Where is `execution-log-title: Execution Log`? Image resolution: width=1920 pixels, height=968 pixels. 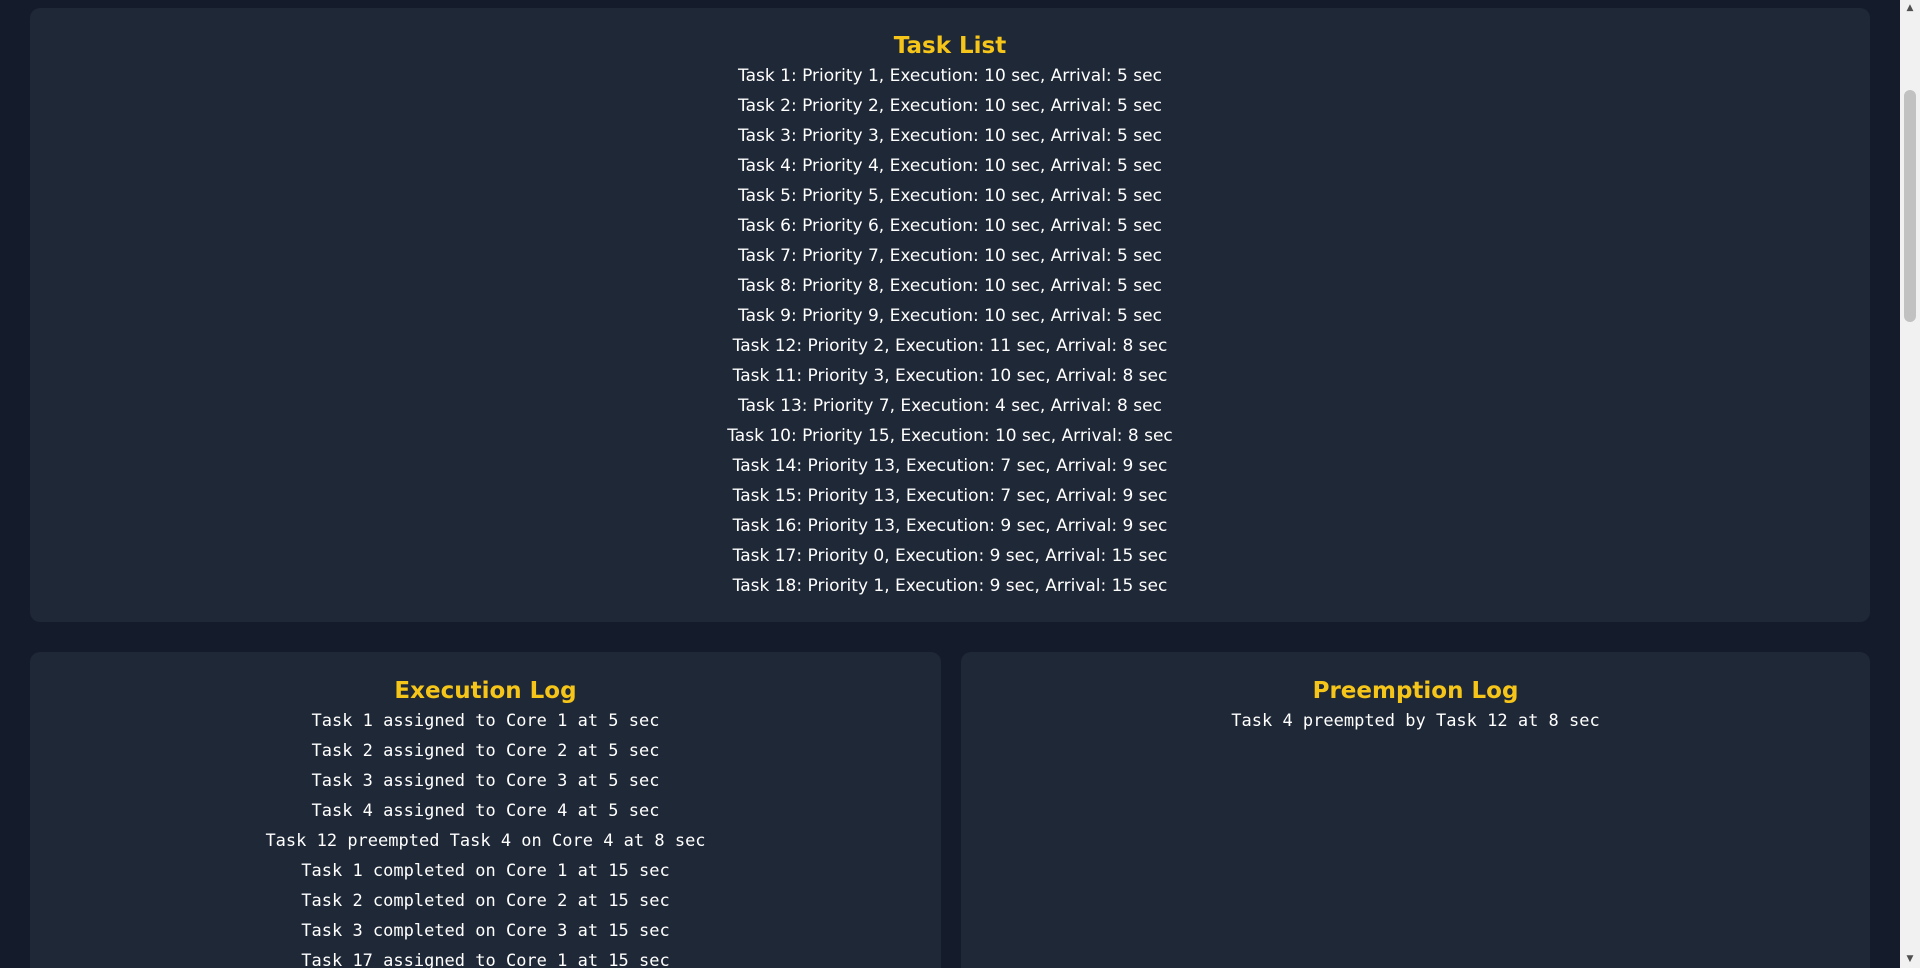 execution-log-title: Execution Log is located at coordinates (485, 691).